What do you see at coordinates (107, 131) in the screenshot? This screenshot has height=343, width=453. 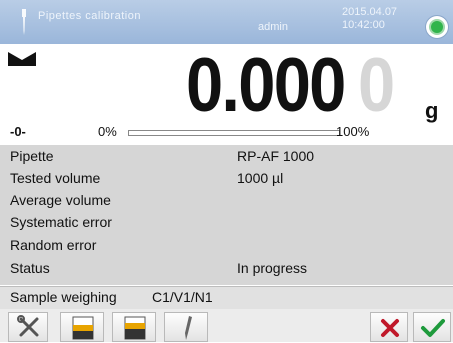 I see `progress-min-label: 0%` at bounding box center [107, 131].